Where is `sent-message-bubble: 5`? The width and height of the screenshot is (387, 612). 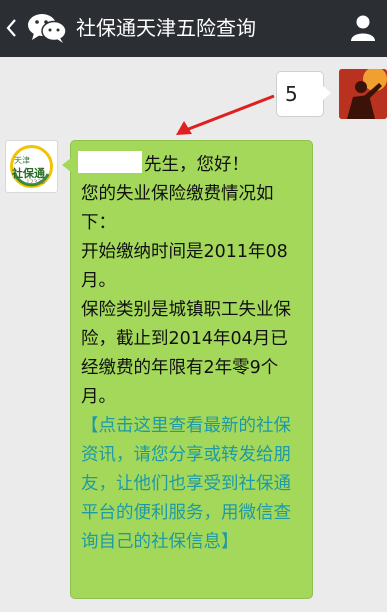
sent-message-bubble: 5 is located at coordinates (300, 94).